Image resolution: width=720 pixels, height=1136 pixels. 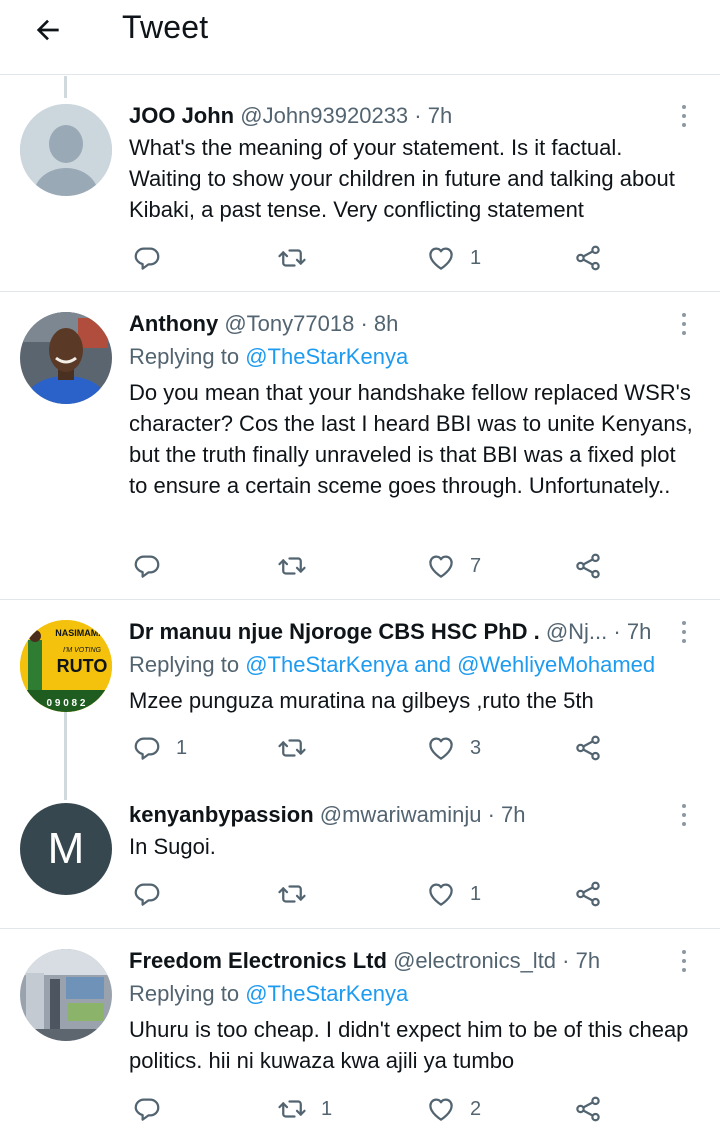 What do you see at coordinates (476, 1108) in the screenshot?
I see `like-count: 2` at bounding box center [476, 1108].